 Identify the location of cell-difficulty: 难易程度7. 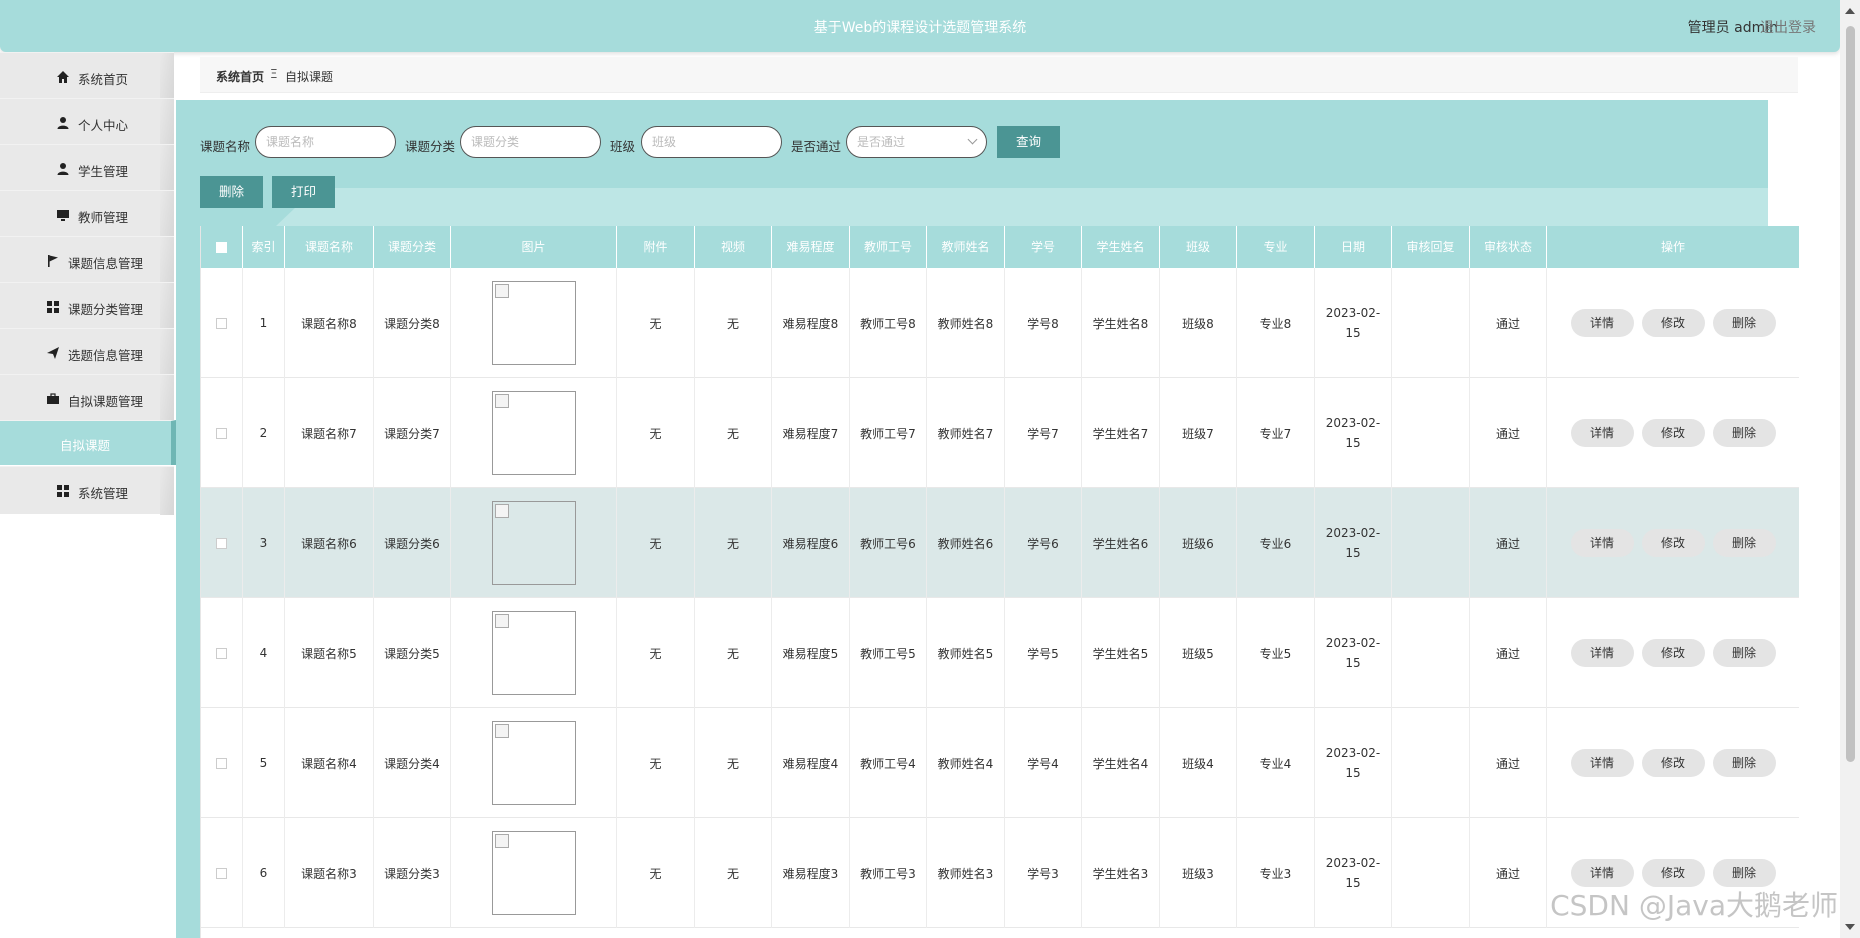
(811, 433).